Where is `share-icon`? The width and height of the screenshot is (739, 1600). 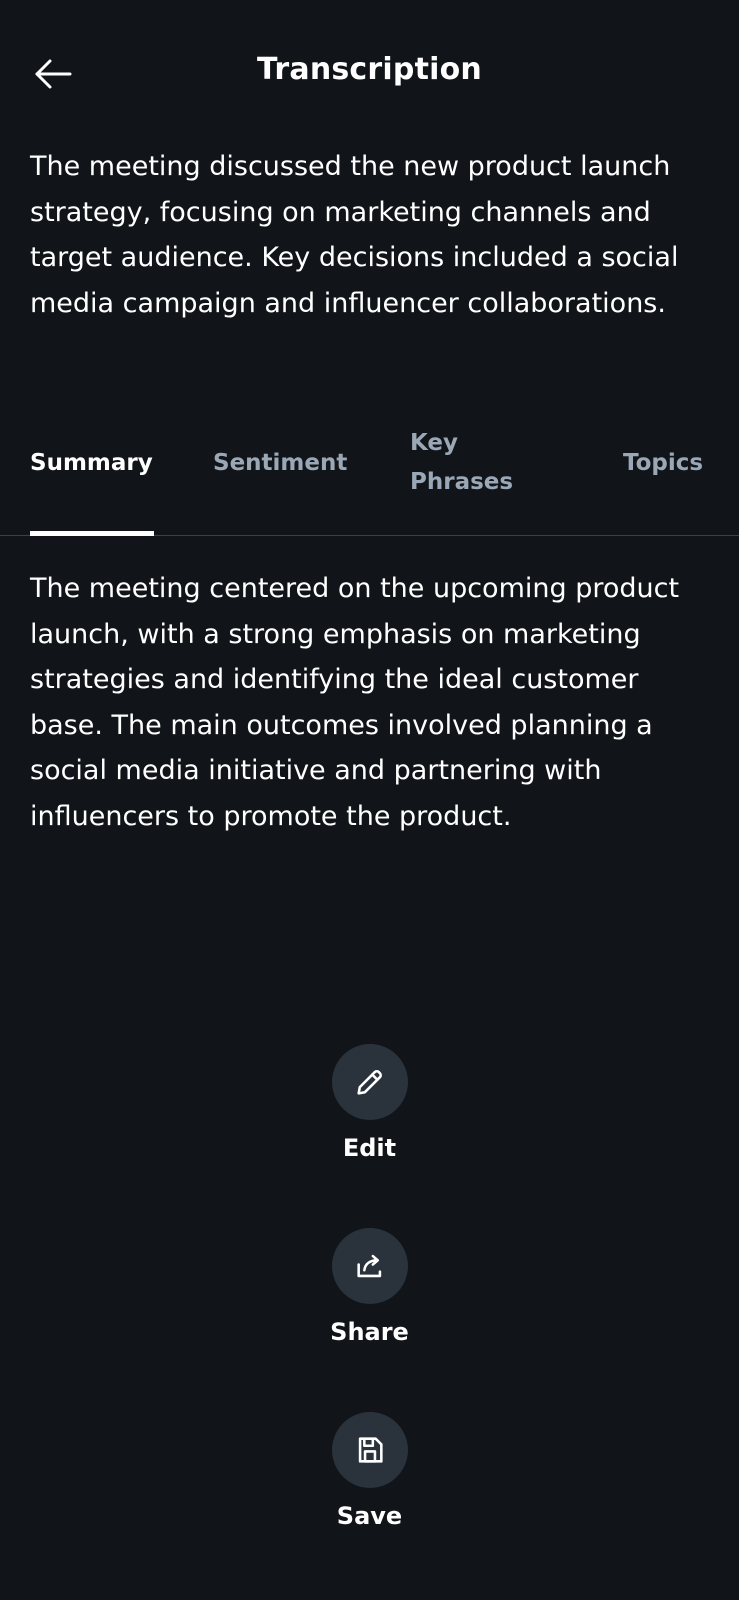 share-icon is located at coordinates (368, 1266).